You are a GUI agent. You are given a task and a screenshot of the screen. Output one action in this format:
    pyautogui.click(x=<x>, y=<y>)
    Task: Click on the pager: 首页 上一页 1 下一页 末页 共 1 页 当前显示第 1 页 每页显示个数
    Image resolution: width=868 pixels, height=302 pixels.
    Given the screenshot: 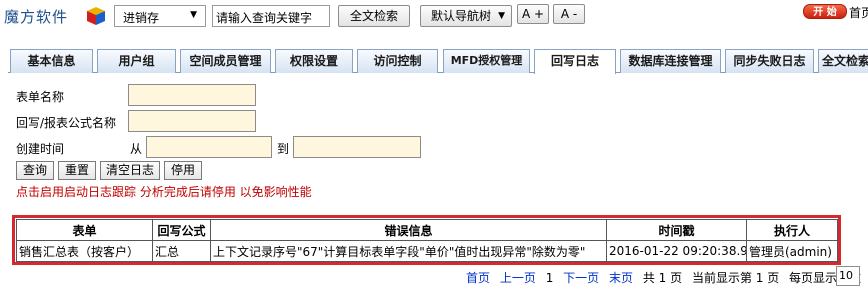 What is the action you would take?
    pyautogui.click(x=663, y=277)
    